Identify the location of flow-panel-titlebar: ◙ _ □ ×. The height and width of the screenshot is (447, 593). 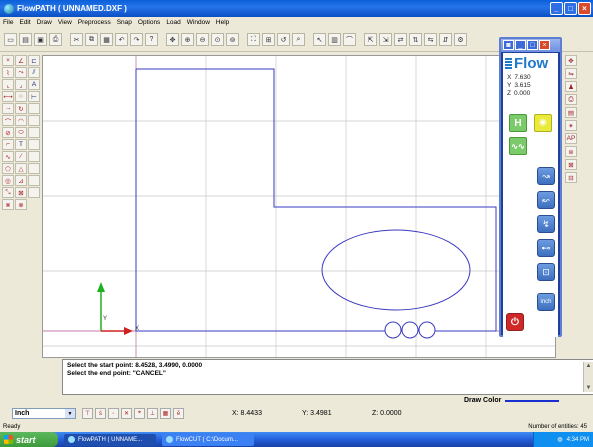
(530, 45).